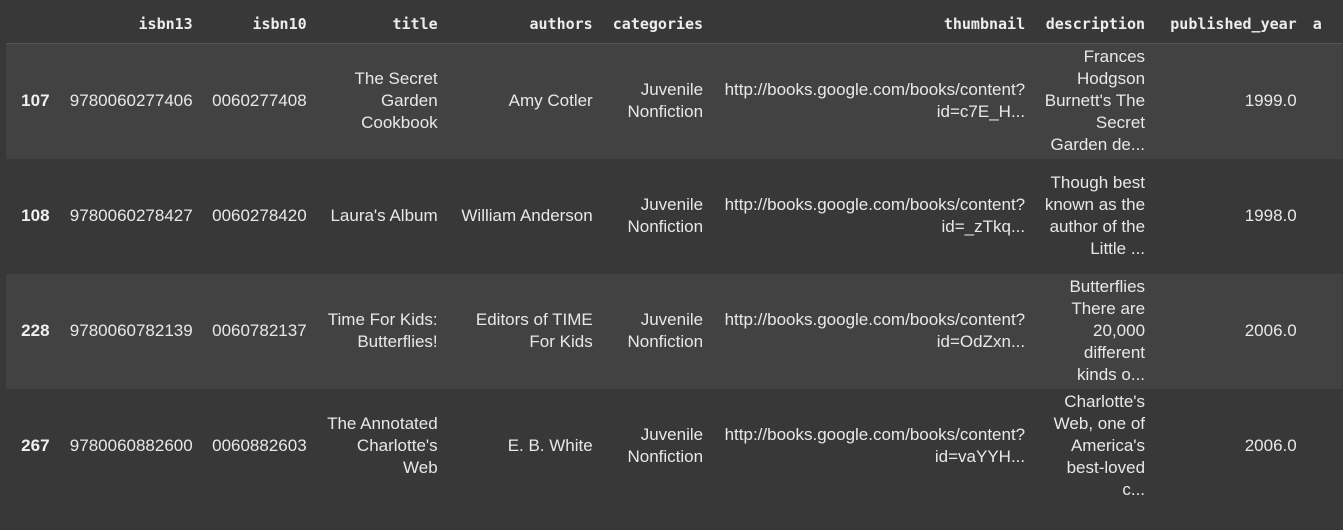 The height and width of the screenshot is (530, 1343). Describe the element at coordinates (32, 331) in the screenshot. I see `row-index: 228` at that location.